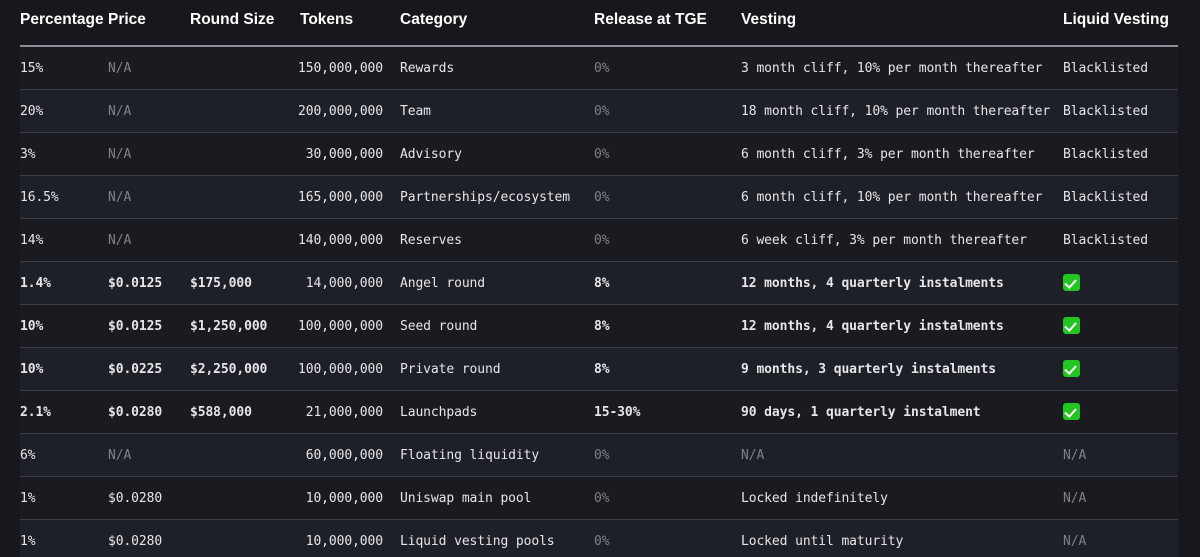 This screenshot has width=1200, height=557. What do you see at coordinates (345, 197) in the screenshot?
I see `cell-tokens: 165,000,000` at bounding box center [345, 197].